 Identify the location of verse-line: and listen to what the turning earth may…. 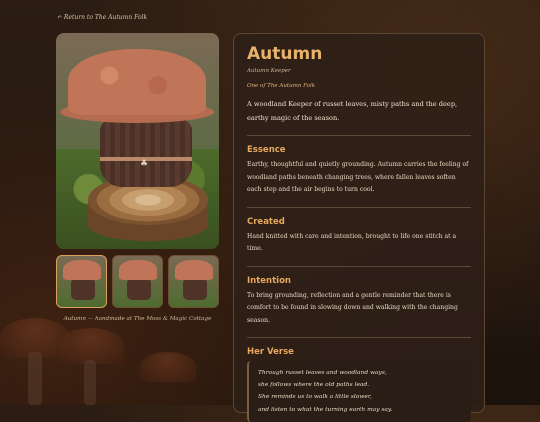
(325, 409).